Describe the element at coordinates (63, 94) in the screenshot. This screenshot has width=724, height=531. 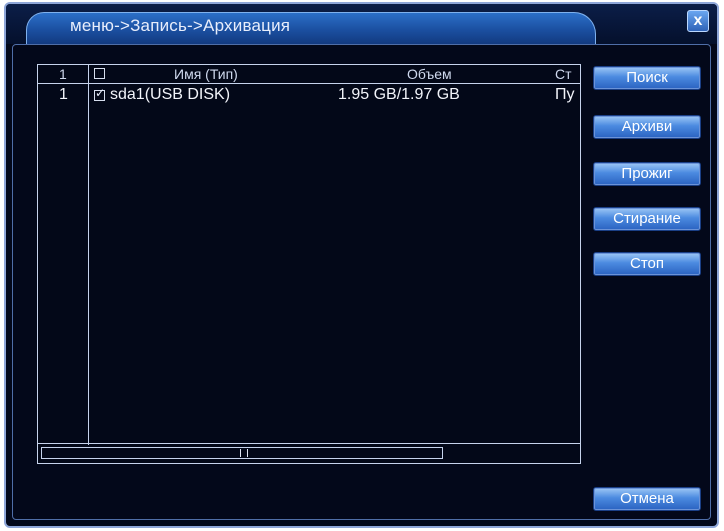
I see `row-index: 1` at that location.